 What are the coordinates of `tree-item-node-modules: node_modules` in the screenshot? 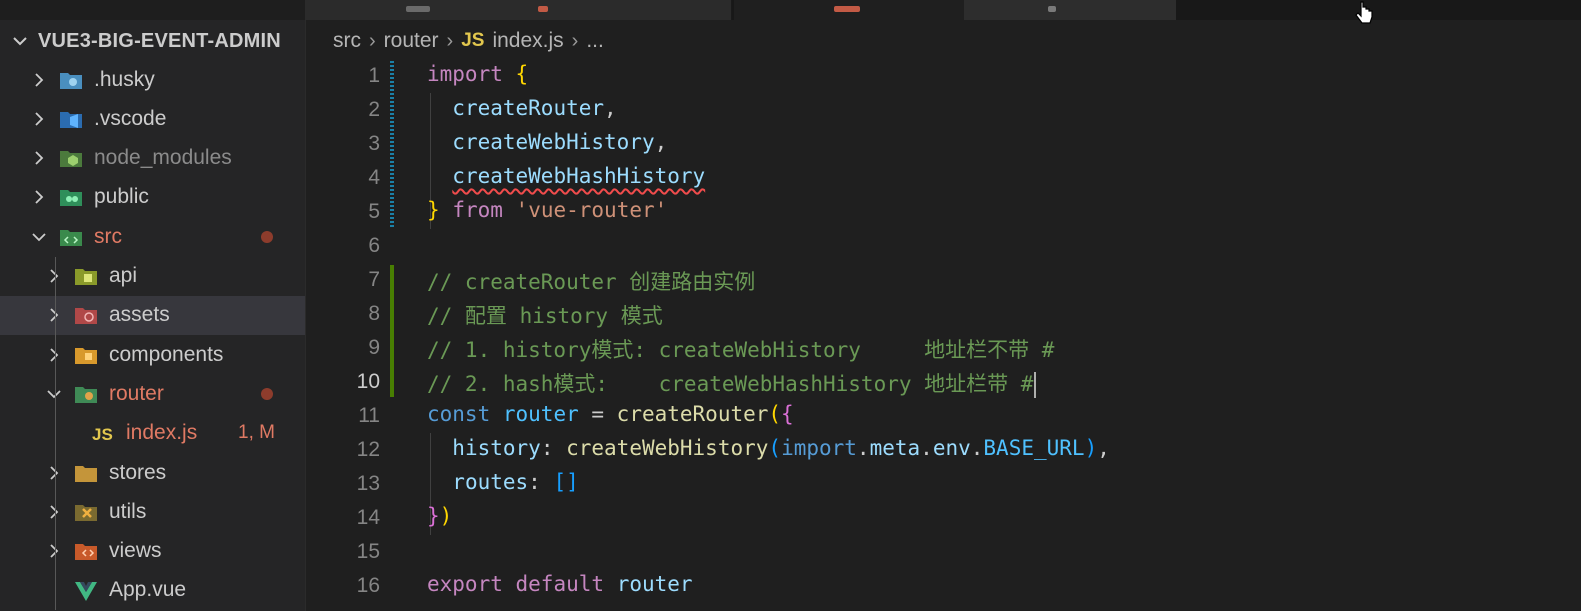 It's located at (152, 158).